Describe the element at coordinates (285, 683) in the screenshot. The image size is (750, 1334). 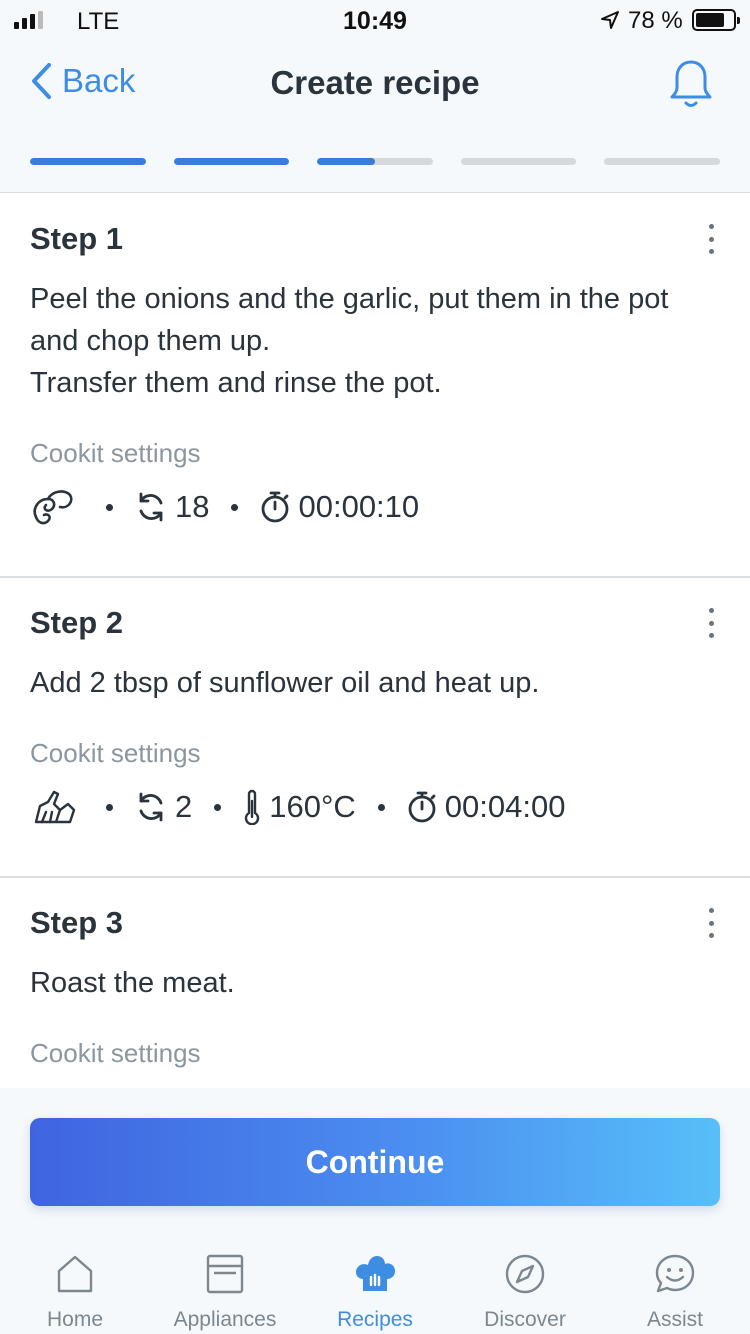
I see `step-instructions: Add 2 tbsp of sunflower oil and heat up.` at that location.